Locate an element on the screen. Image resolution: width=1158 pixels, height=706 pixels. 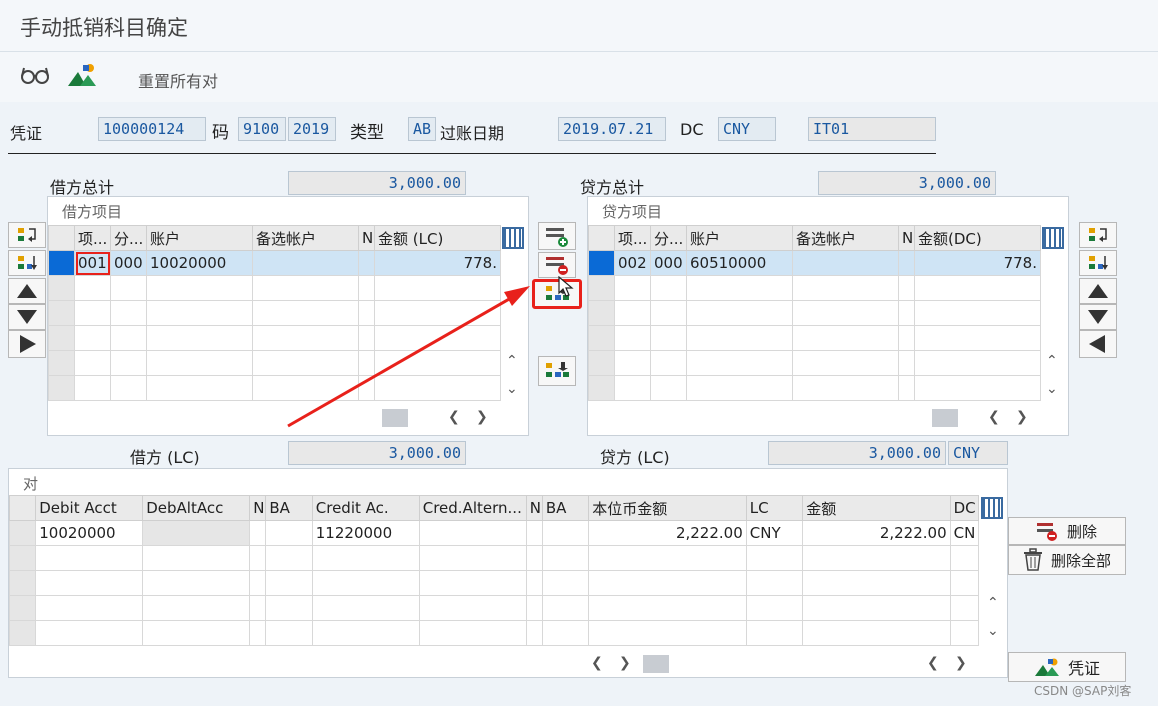
glasses-icon is located at coordinates (35, 77).